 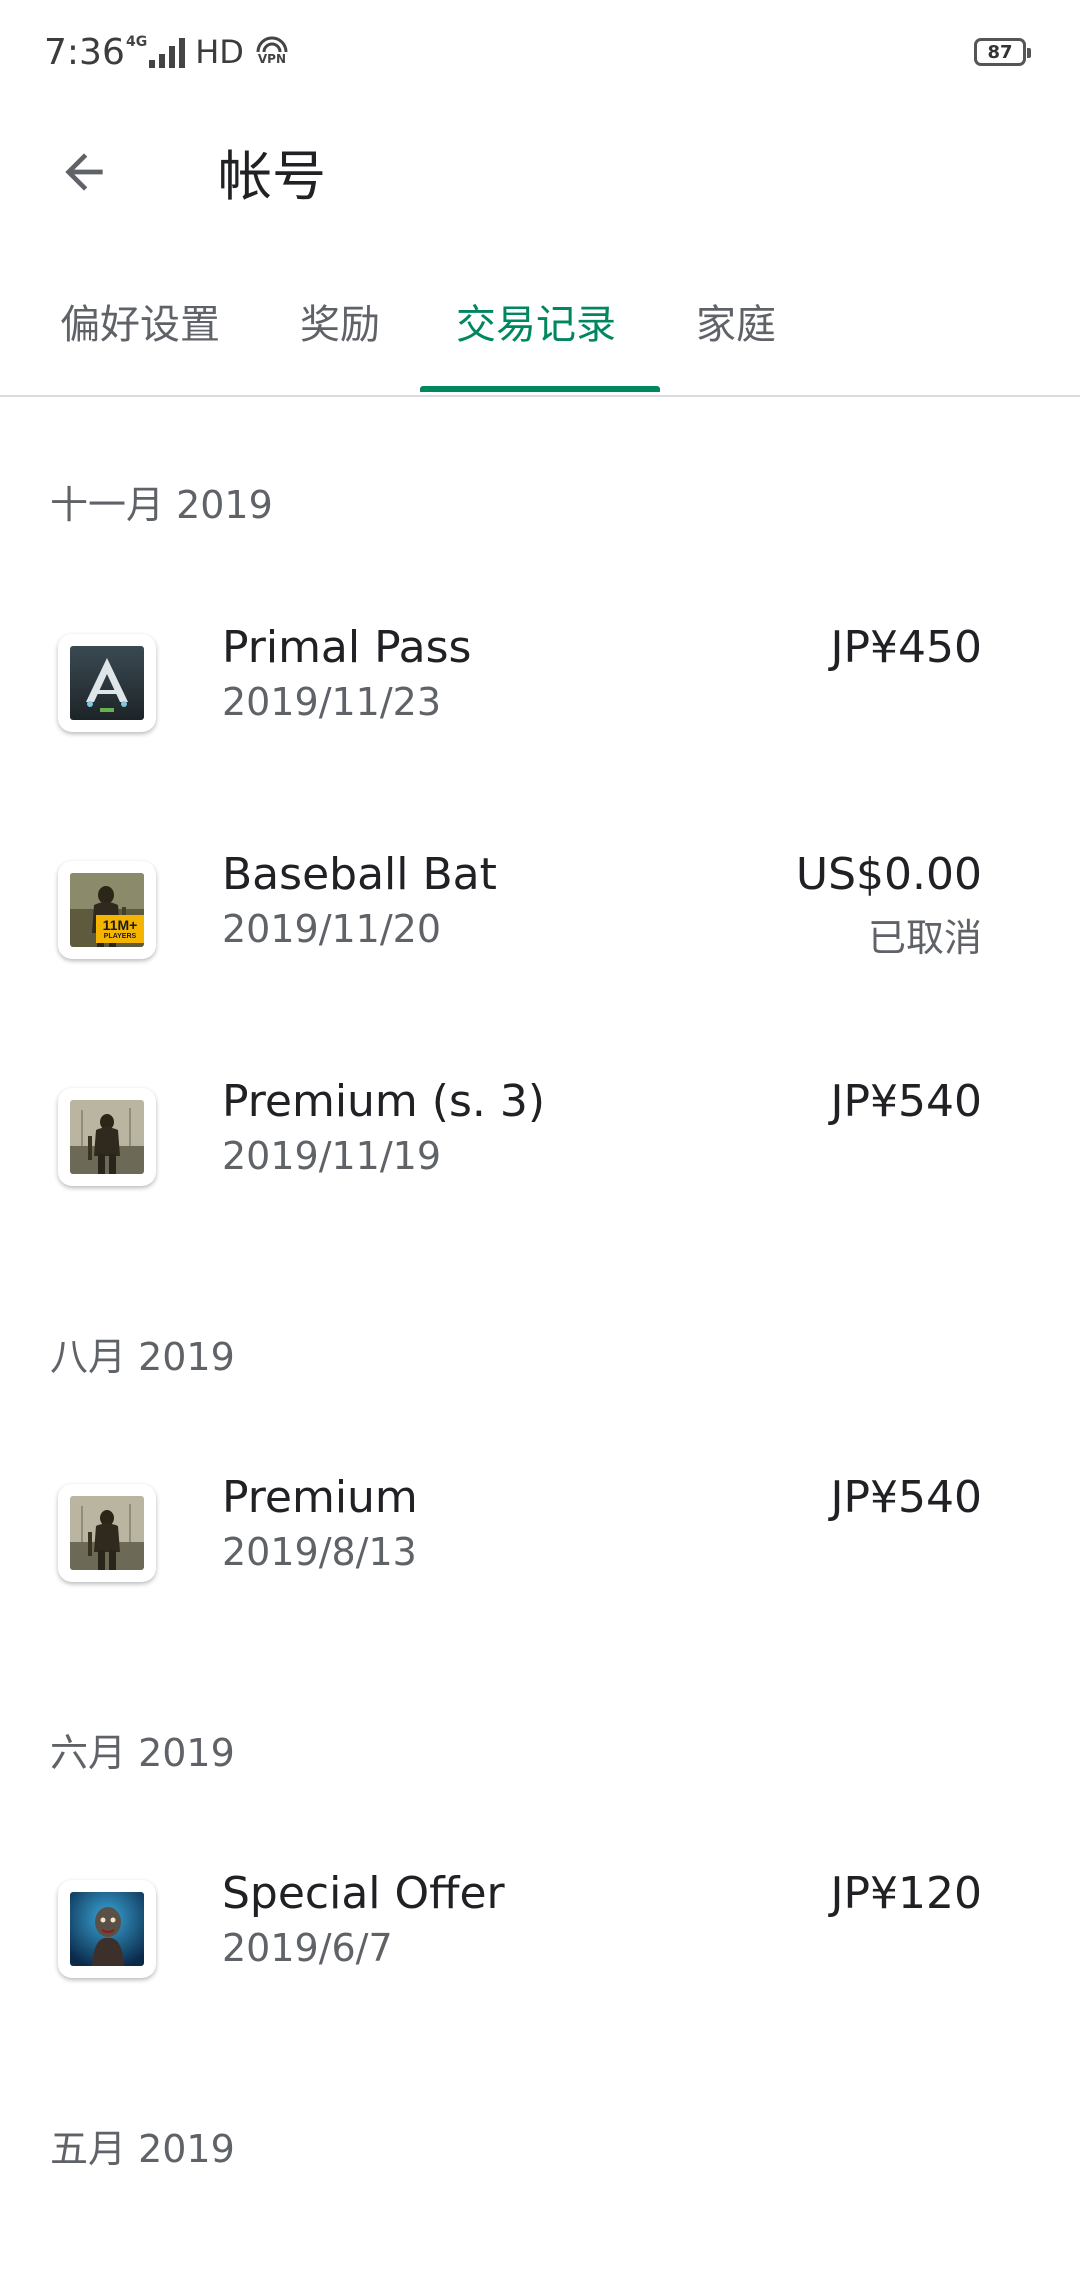 I want to click on players-badge-count: 11M+, so click(x=120, y=925).